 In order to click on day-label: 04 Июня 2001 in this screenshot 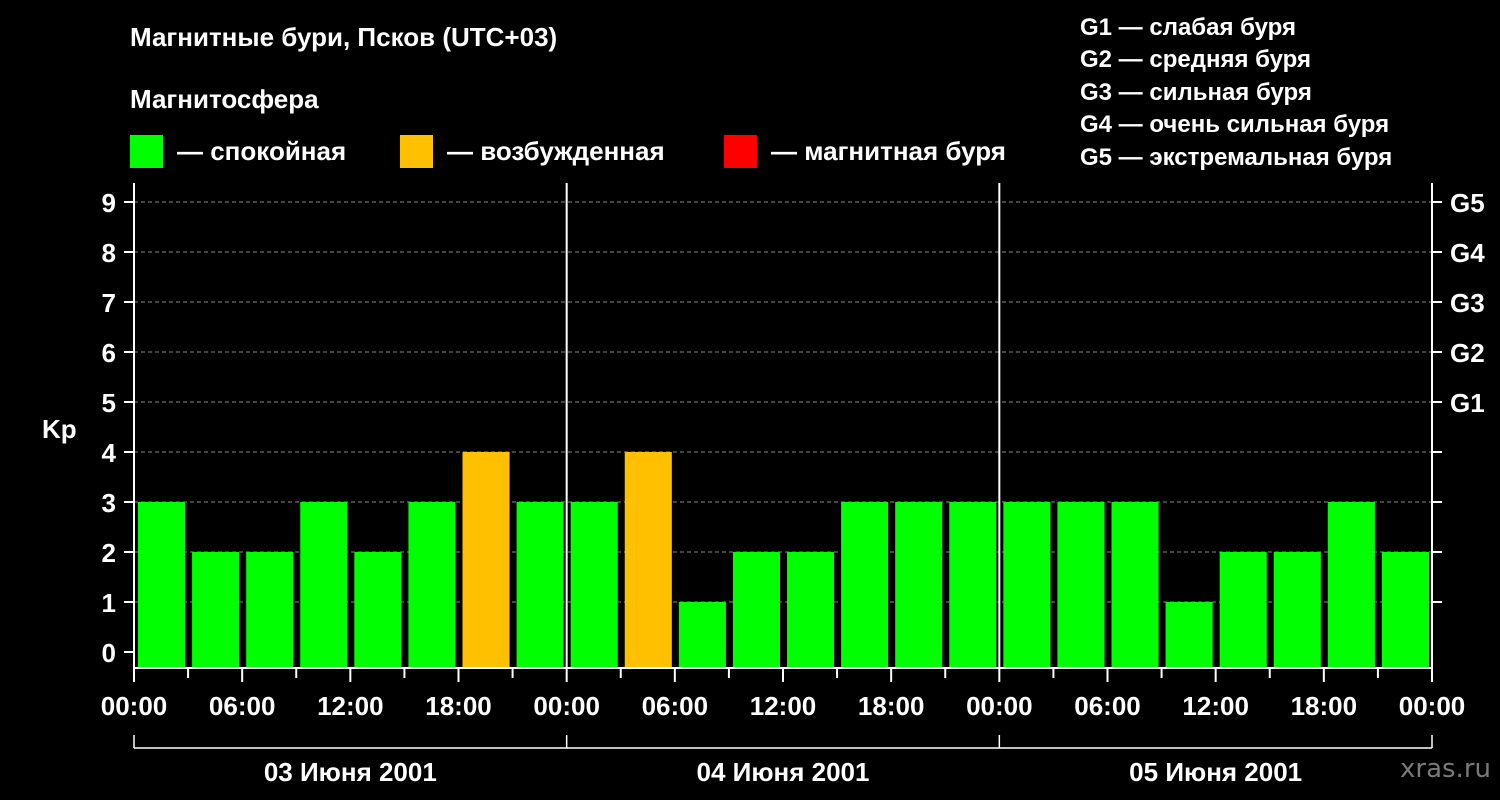, I will do `click(783, 772)`.